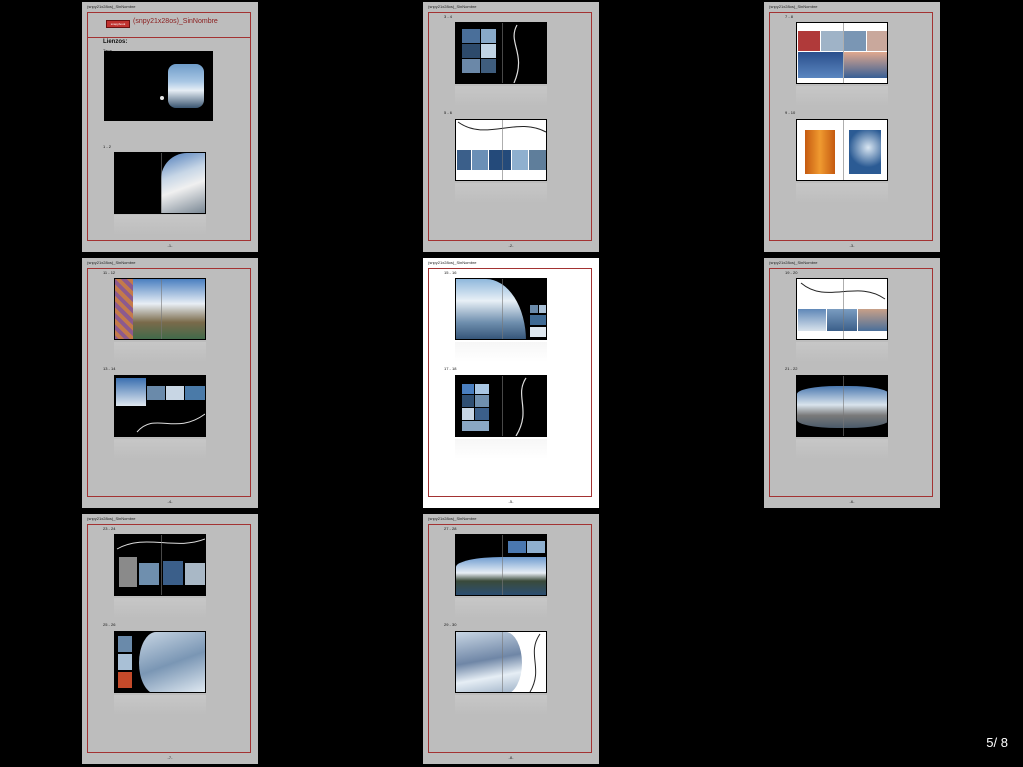  What do you see at coordinates (450, 624) in the screenshot?
I see `spread-label: 29 - 30` at bounding box center [450, 624].